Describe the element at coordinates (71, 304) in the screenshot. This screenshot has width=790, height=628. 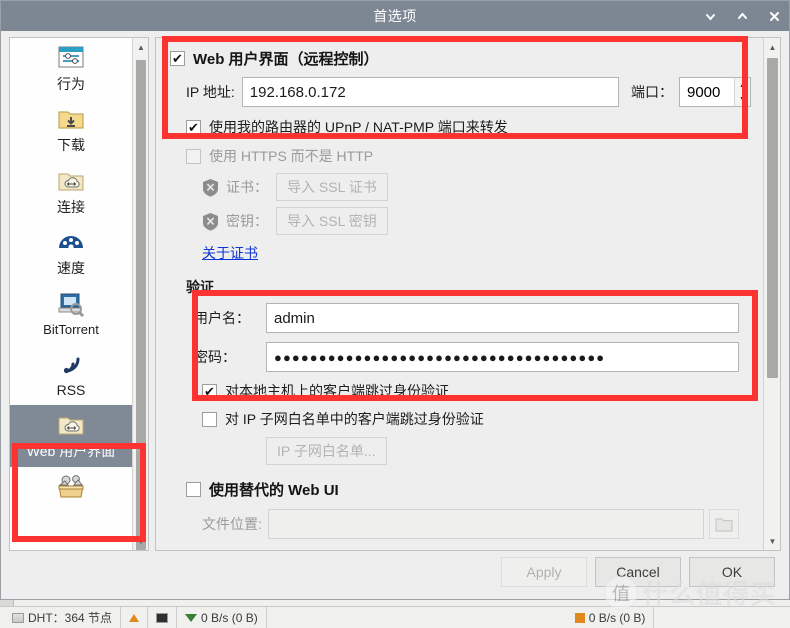
I see `bittorrent-icon` at that location.